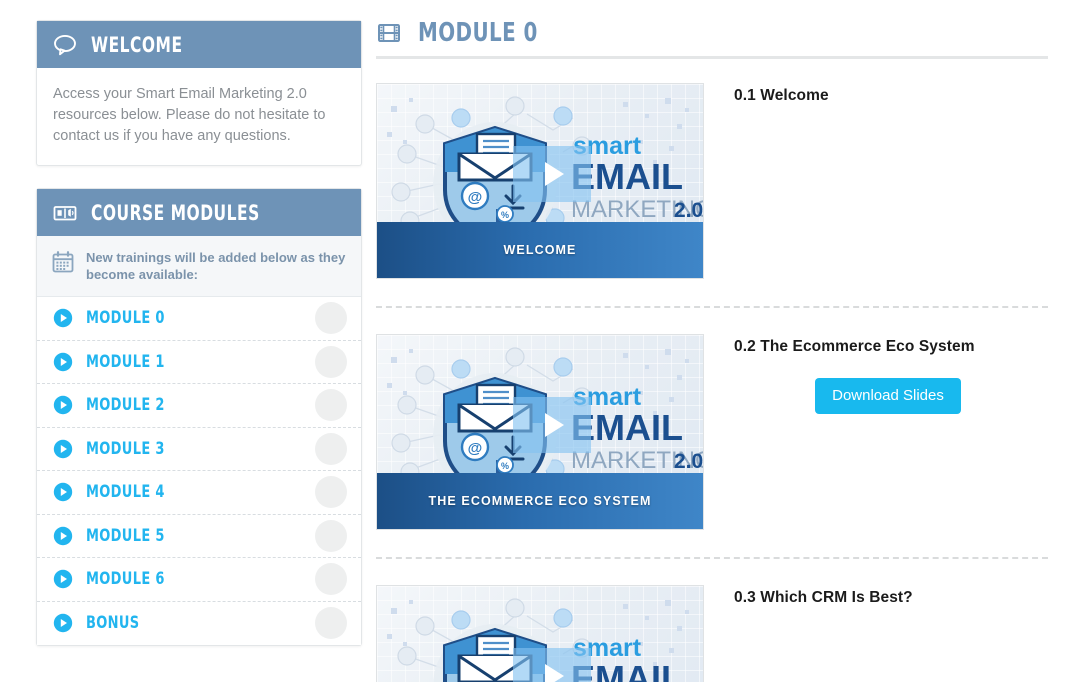 This screenshot has width=1080, height=682. Describe the element at coordinates (125, 448) in the screenshot. I see `module-list-item-label: MODULE 3` at that location.